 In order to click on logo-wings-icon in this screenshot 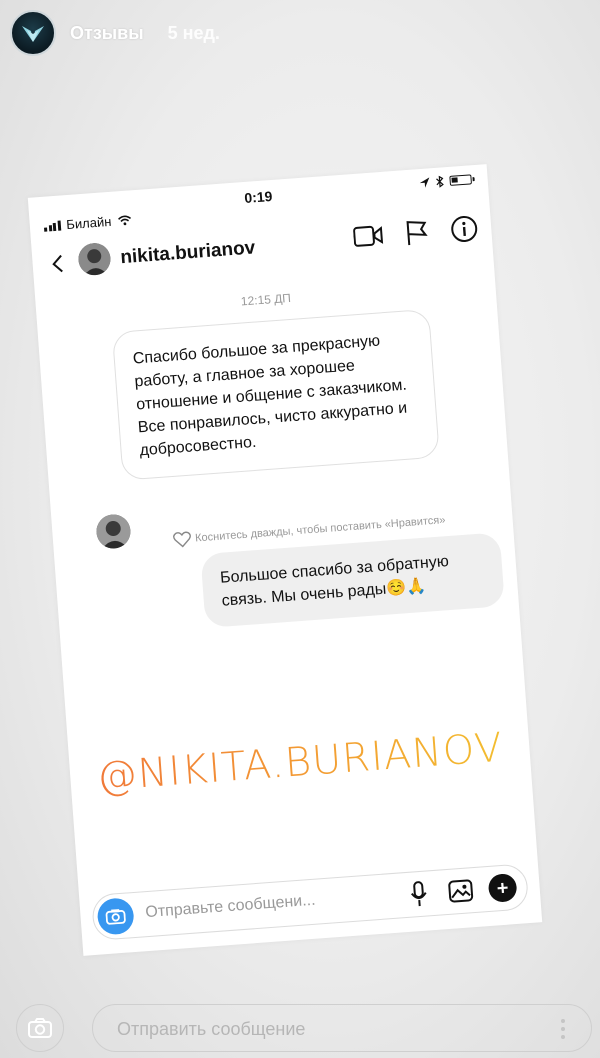, I will do `click(33, 34)`.